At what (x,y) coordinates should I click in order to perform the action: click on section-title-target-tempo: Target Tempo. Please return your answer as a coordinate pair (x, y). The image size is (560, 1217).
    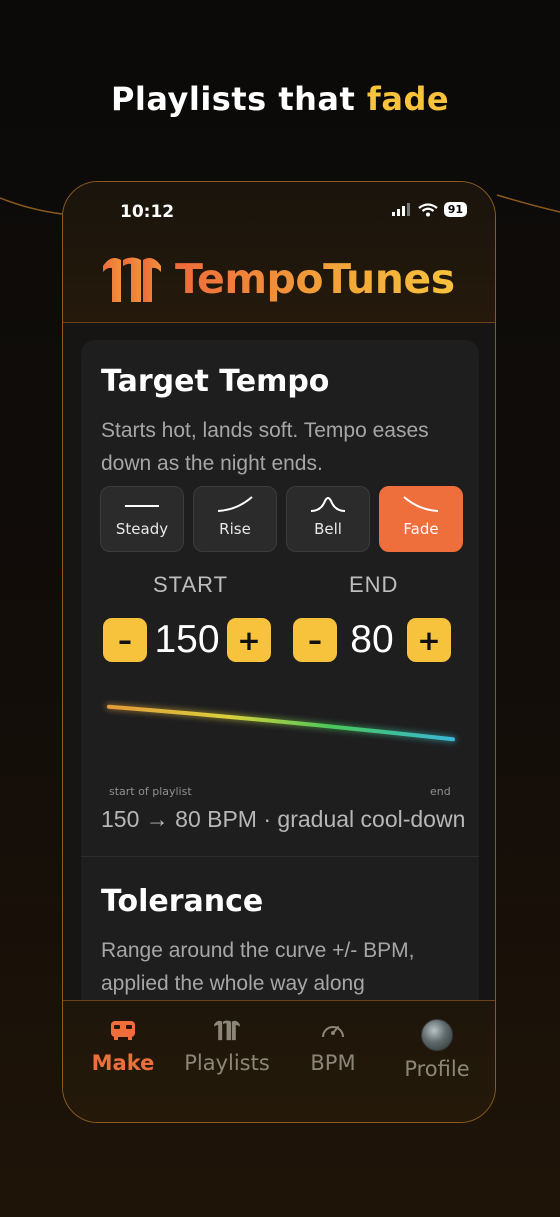
    Looking at the image, I should click on (215, 381).